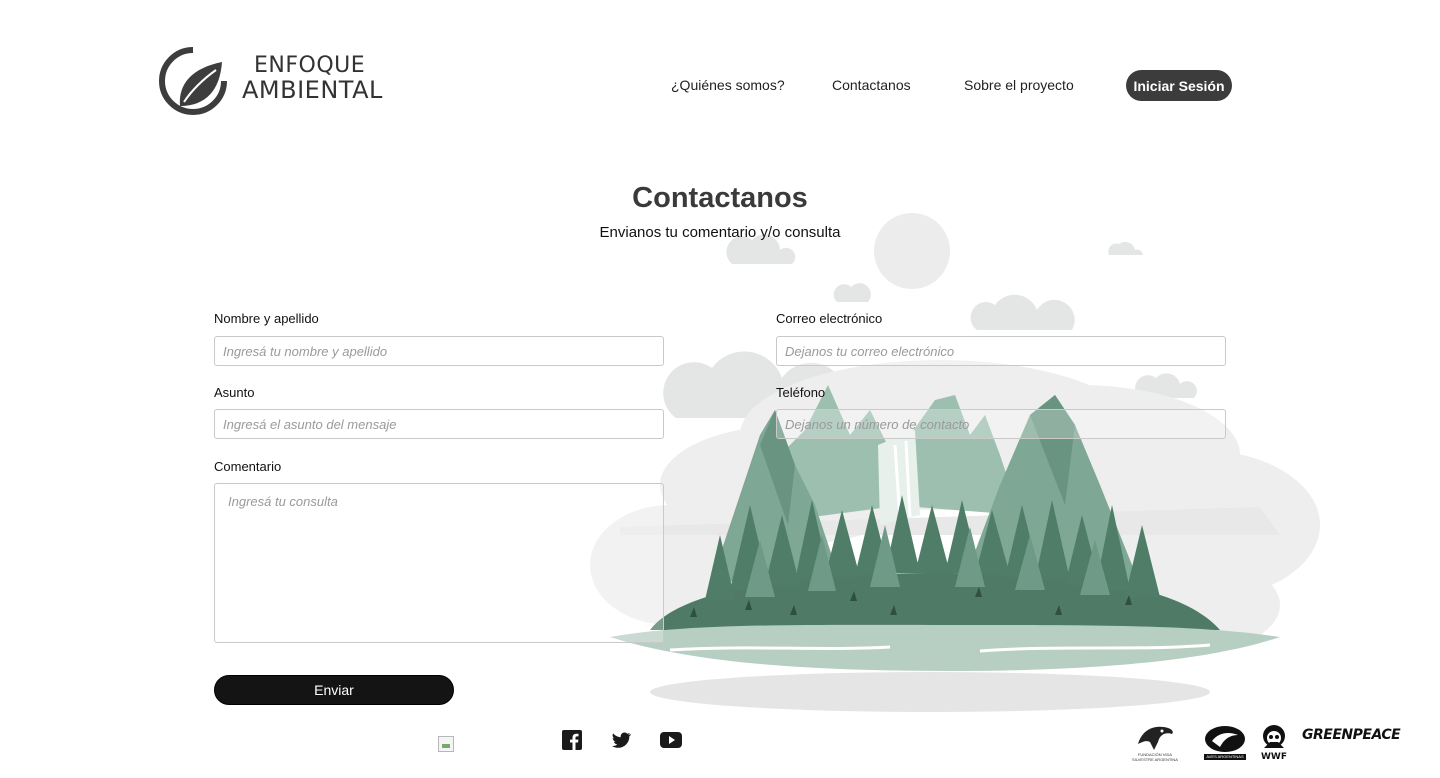 Image resolution: width=1440 pixels, height=778 pixels. Describe the element at coordinates (439, 351) in the screenshot. I see `name-input` at that location.